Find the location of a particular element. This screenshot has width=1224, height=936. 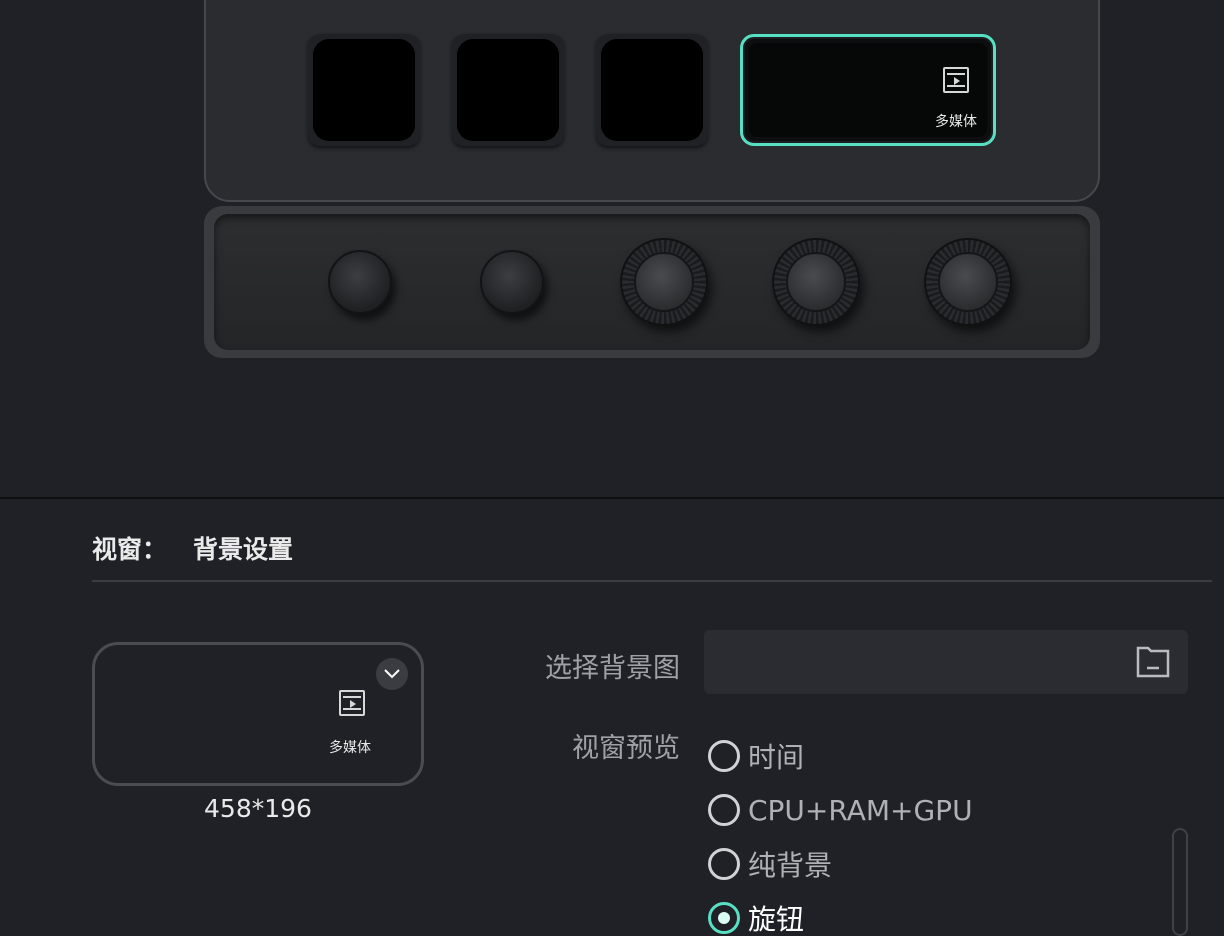

radio-label: 旋钮 is located at coordinates (776, 919).